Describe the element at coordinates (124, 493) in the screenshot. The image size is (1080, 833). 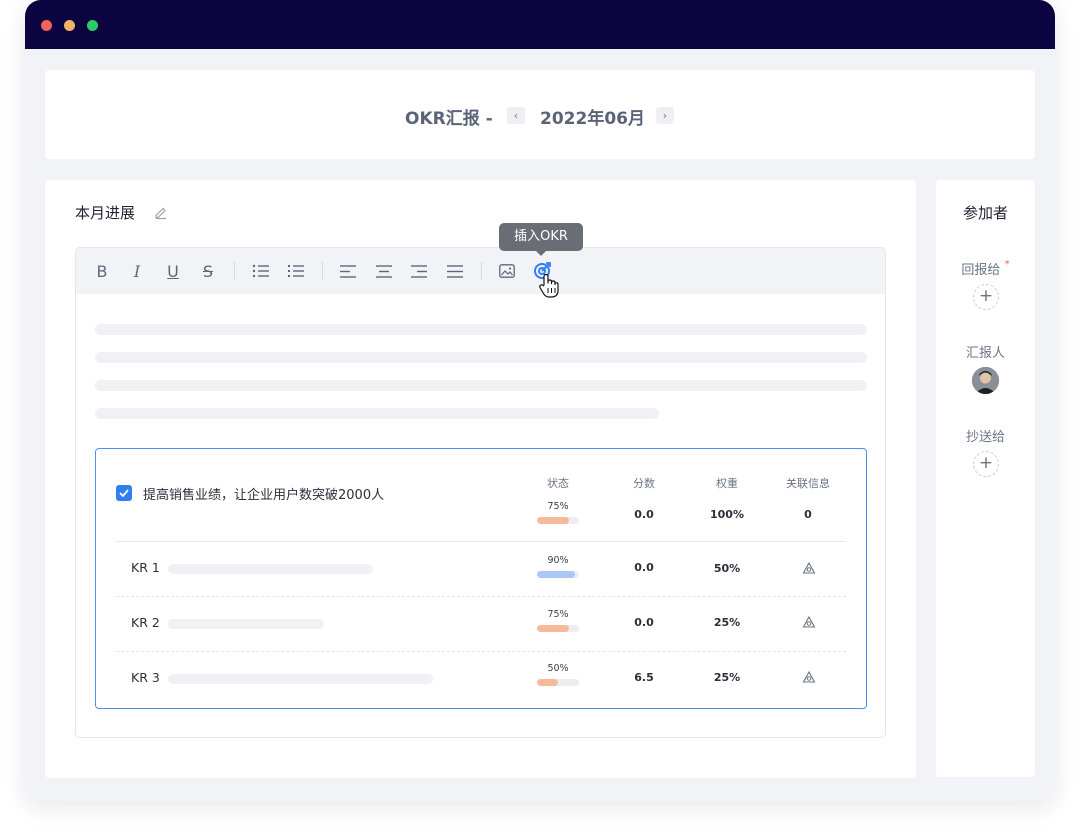
I see `objective-checkbox` at that location.